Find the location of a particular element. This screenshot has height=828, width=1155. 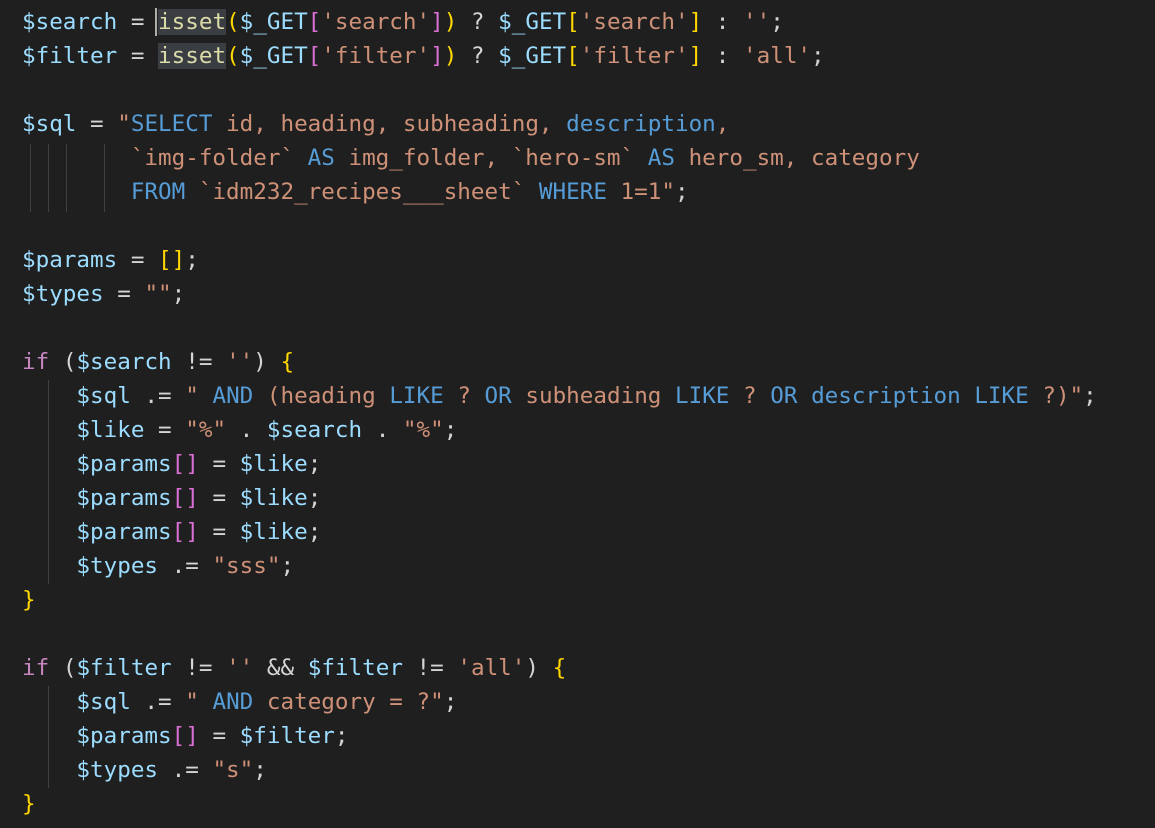

code-line: $like = "%" . $search . "%"; is located at coordinates (239, 430).